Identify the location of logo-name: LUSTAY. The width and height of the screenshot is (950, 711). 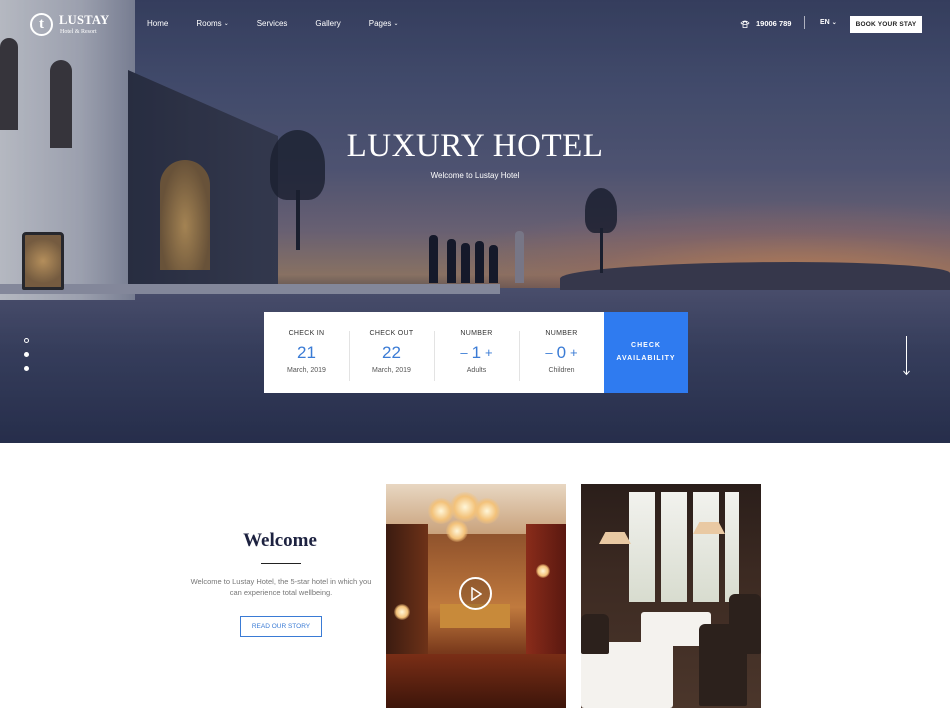
(84, 20).